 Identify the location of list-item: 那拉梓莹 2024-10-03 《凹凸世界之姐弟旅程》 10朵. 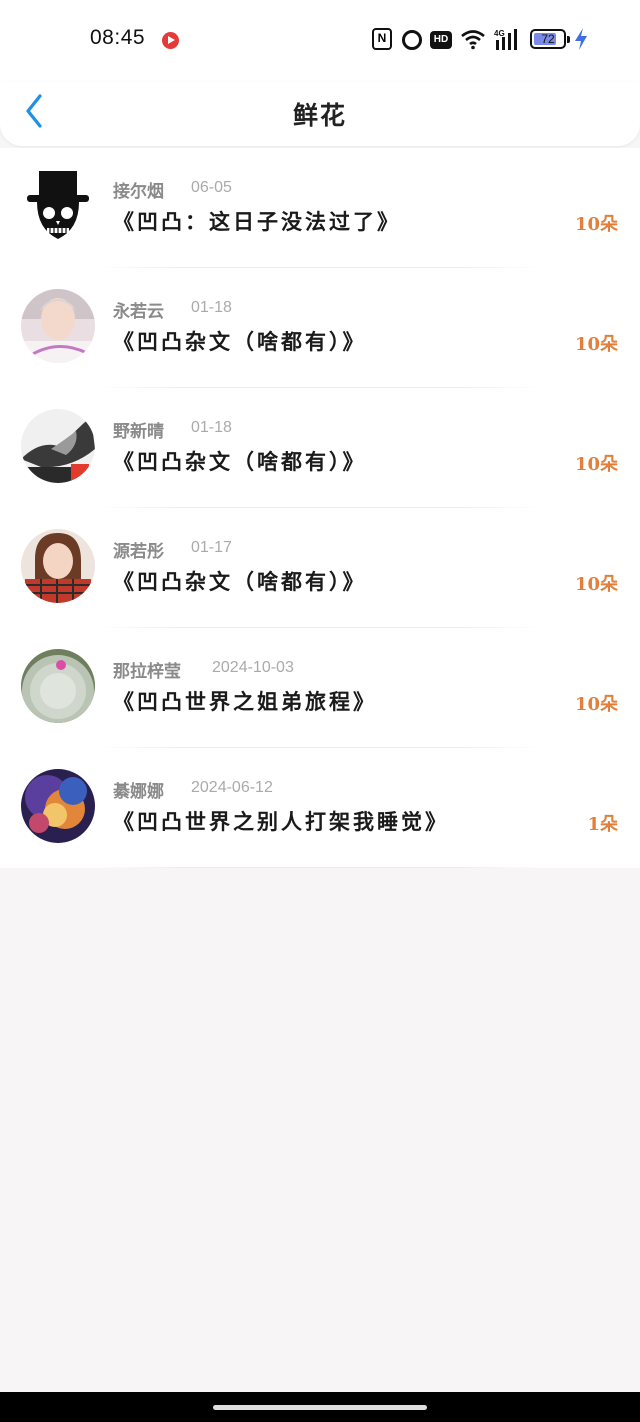
(320, 688).